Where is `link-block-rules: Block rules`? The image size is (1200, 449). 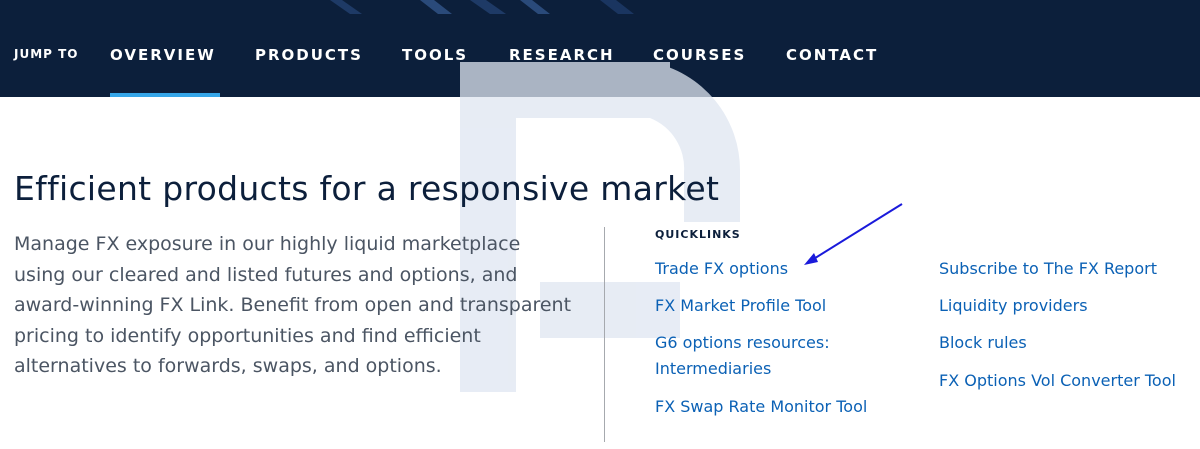
link-block-rules: Block rules is located at coordinates (983, 343).